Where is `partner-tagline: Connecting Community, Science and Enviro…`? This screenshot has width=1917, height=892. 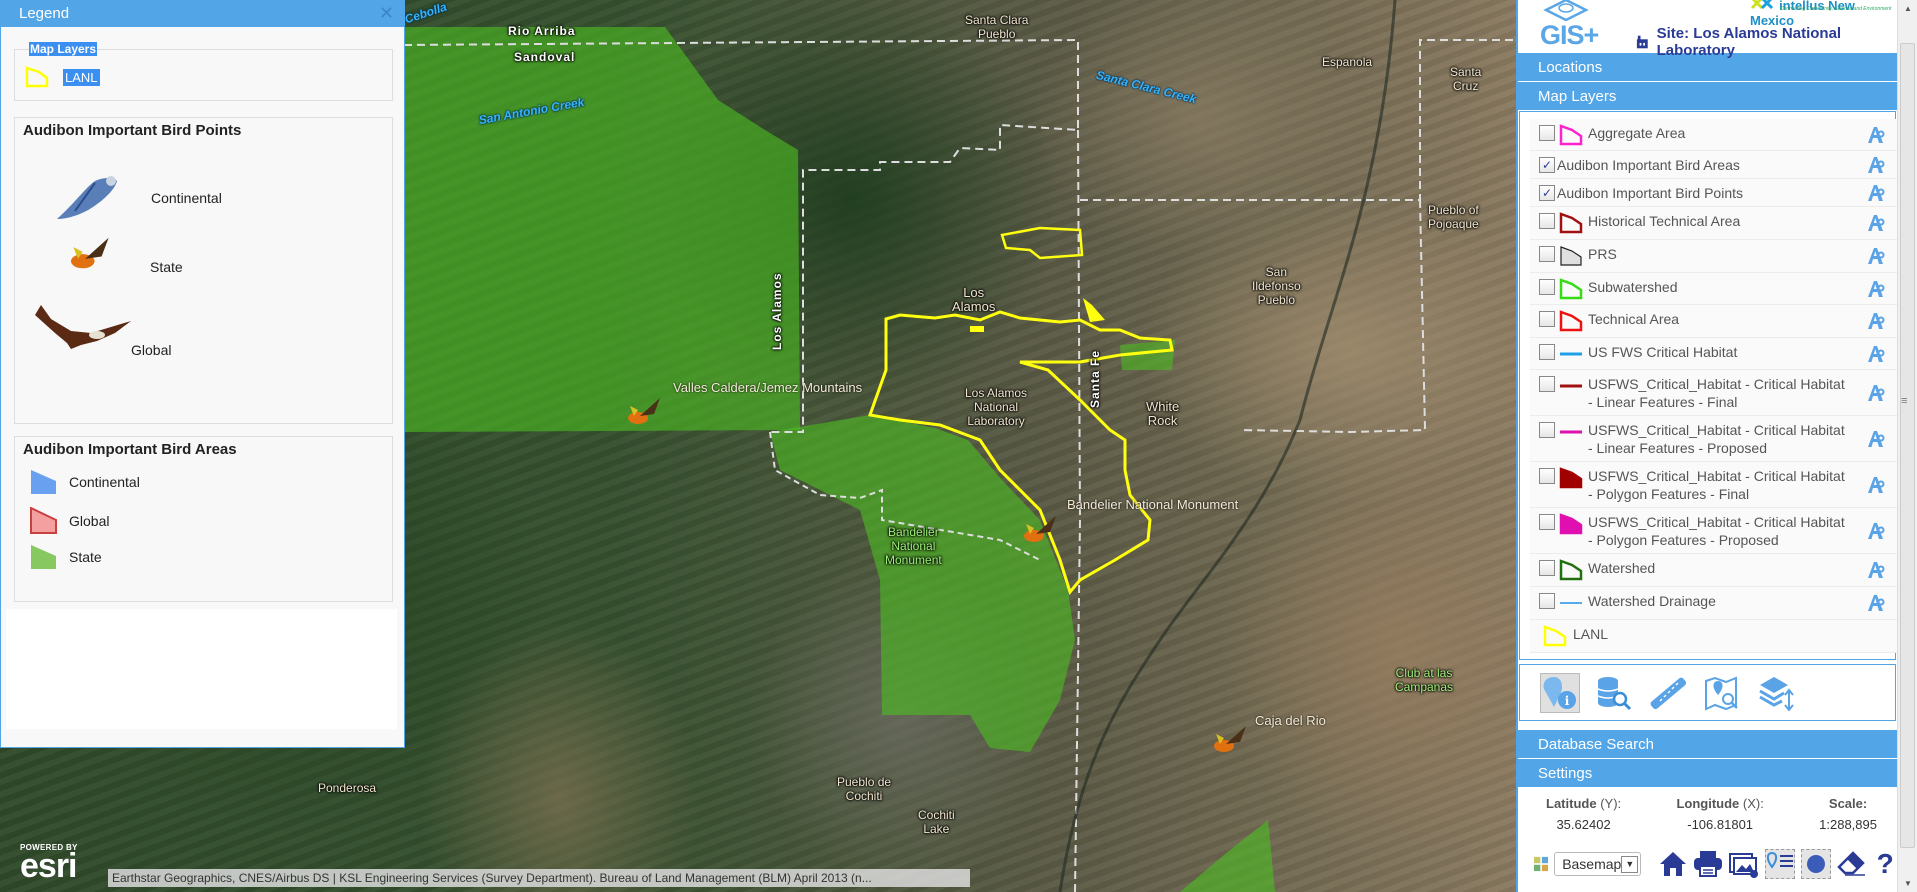 partner-tagline: Connecting Community, Science and Enviro… is located at coordinates (1836, 9).